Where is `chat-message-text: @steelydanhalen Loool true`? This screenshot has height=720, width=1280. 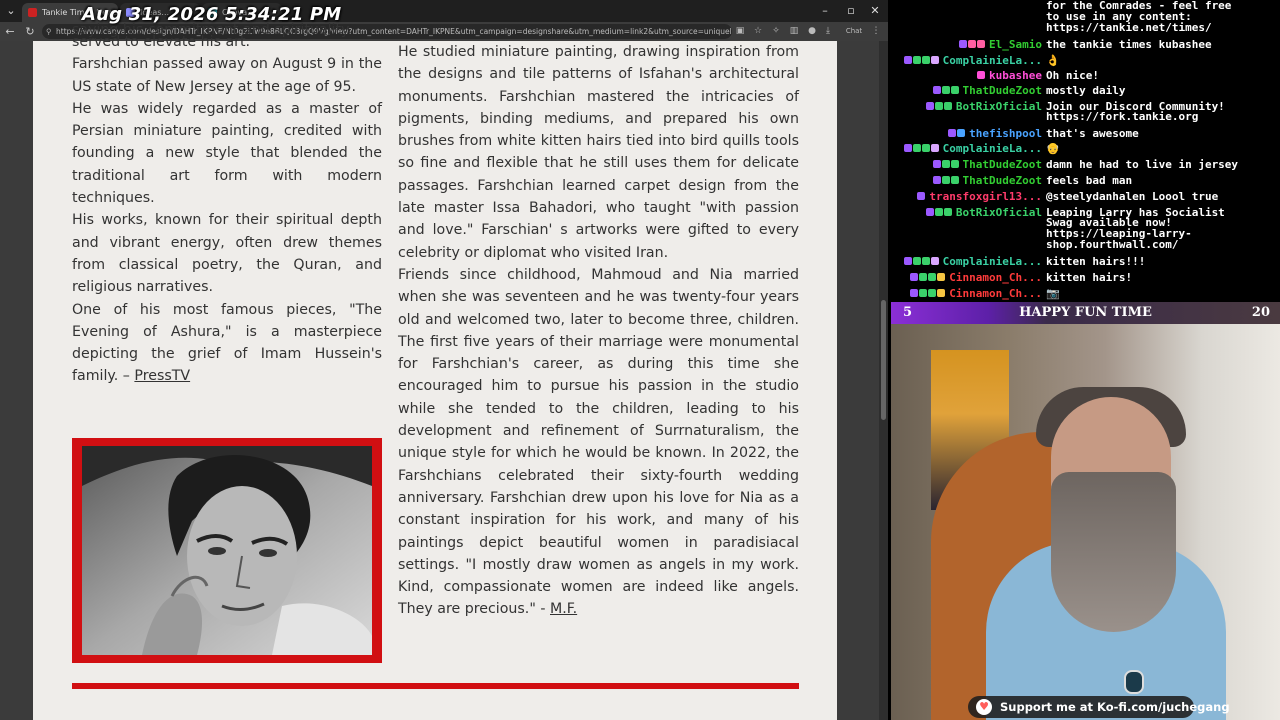
chat-message-text: @steelydanhalen Loool true is located at coordinates (1132, 196).